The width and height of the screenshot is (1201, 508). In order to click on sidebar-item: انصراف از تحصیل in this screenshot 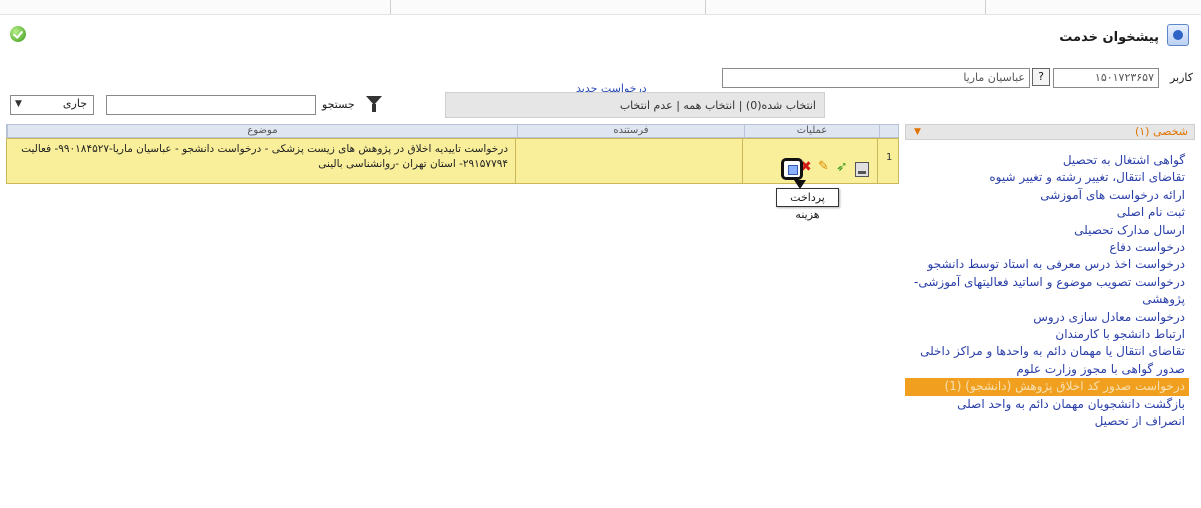, I will do `click(1047, 421)`.